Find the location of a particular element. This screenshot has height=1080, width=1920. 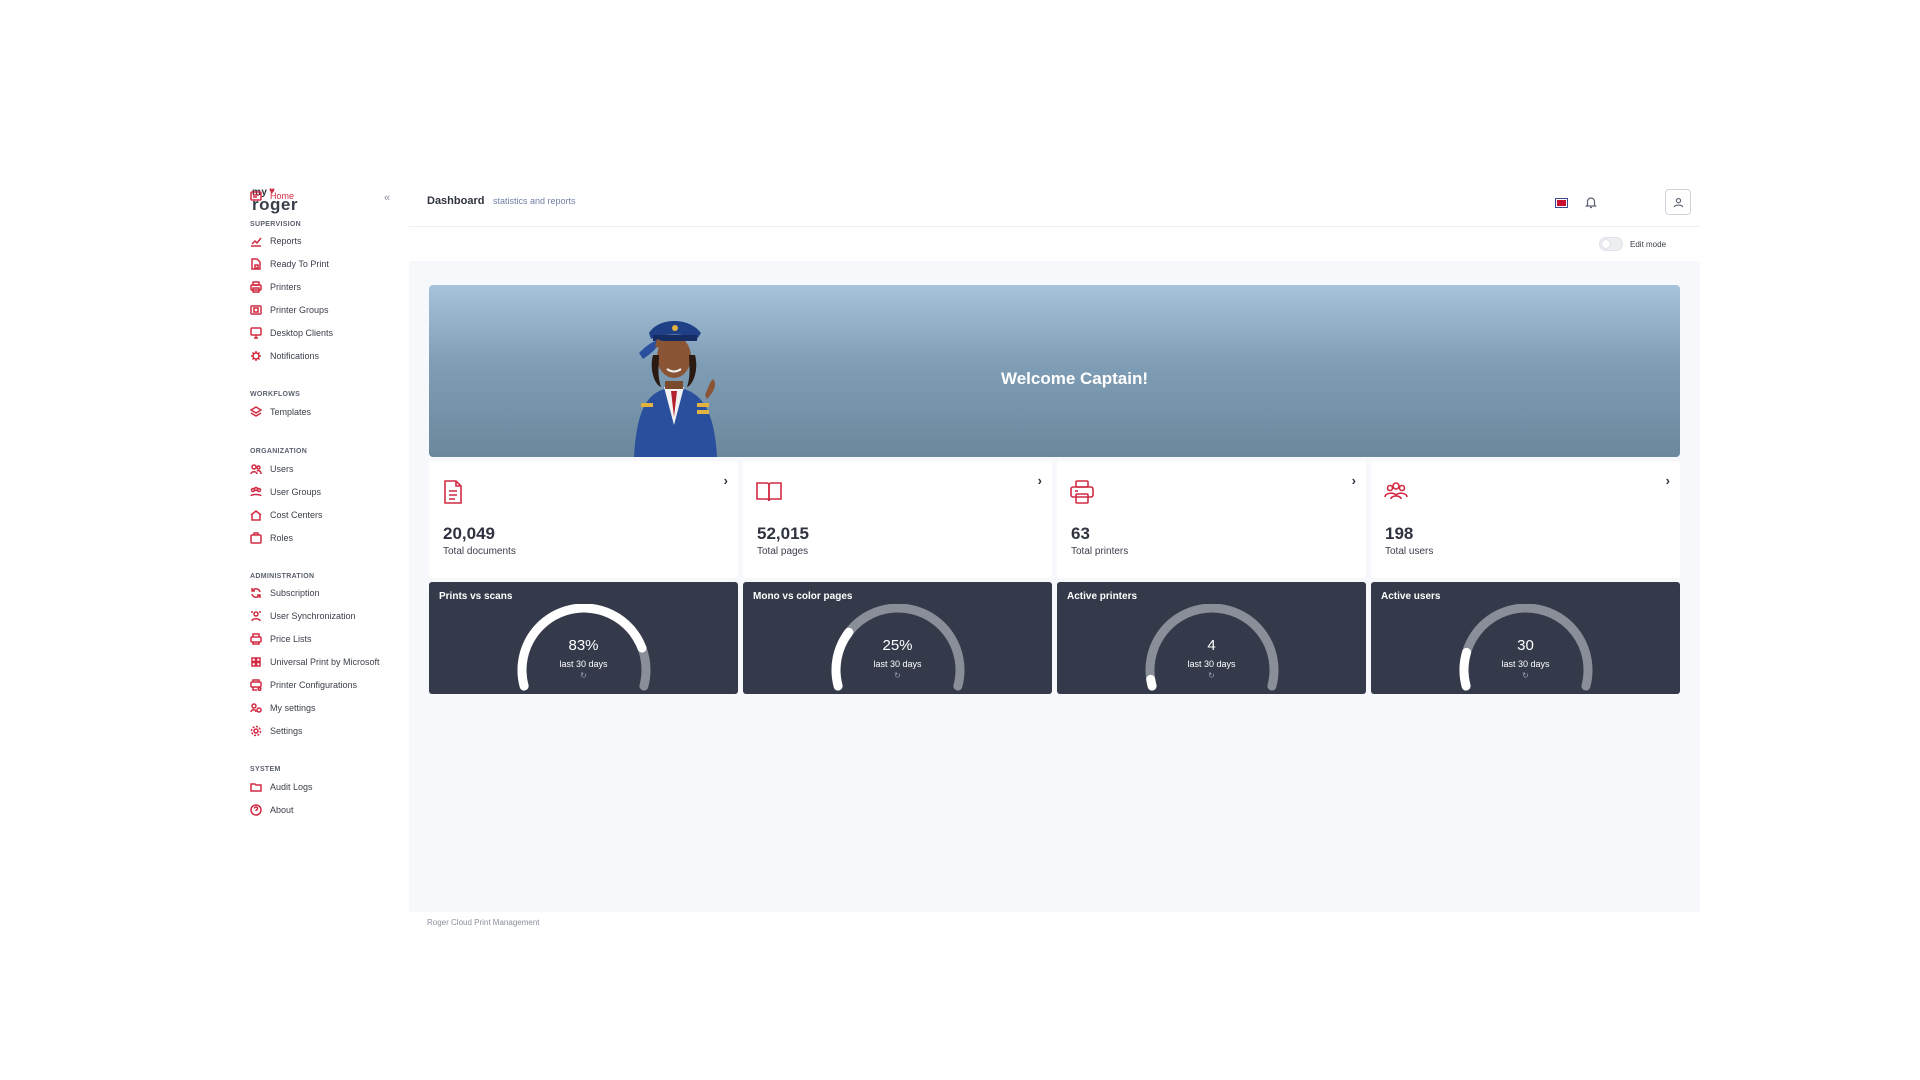

user-settings-icon is located at coordinates (256, 708).